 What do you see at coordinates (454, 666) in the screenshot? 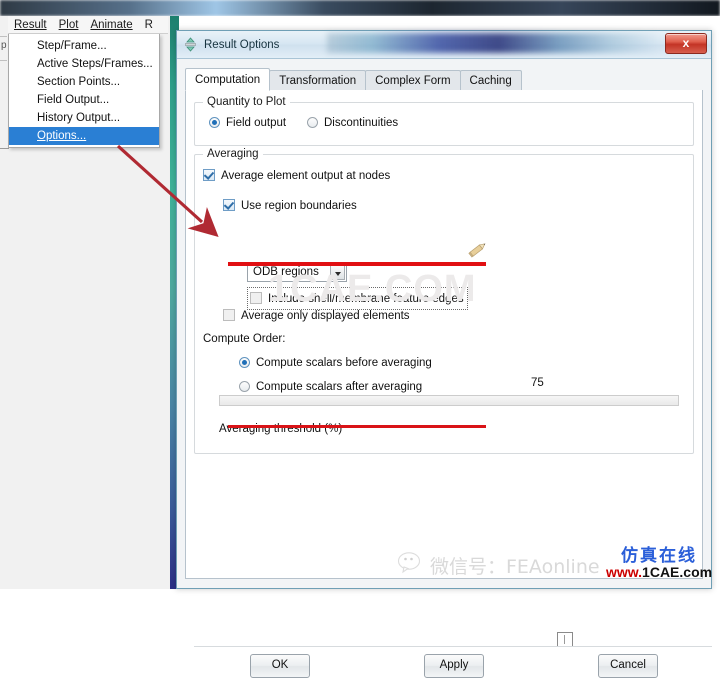
I see `apply-button: Apply` at bounding box center [454, 666].